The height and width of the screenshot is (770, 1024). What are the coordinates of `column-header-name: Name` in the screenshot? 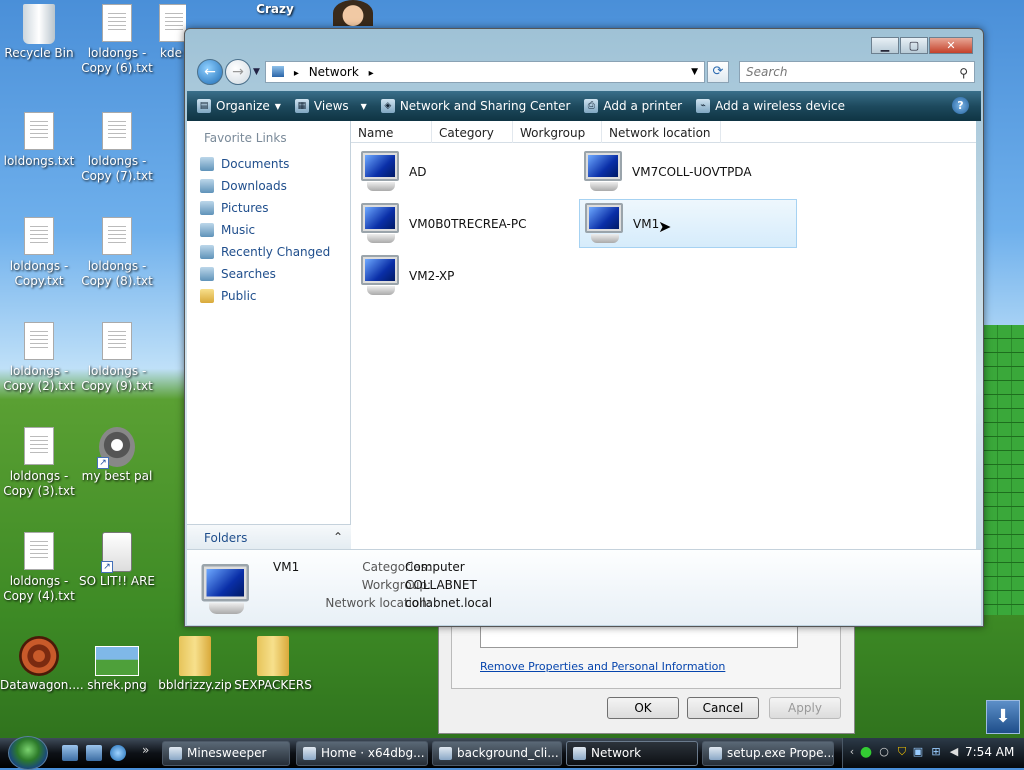 It's located at (391, 132).